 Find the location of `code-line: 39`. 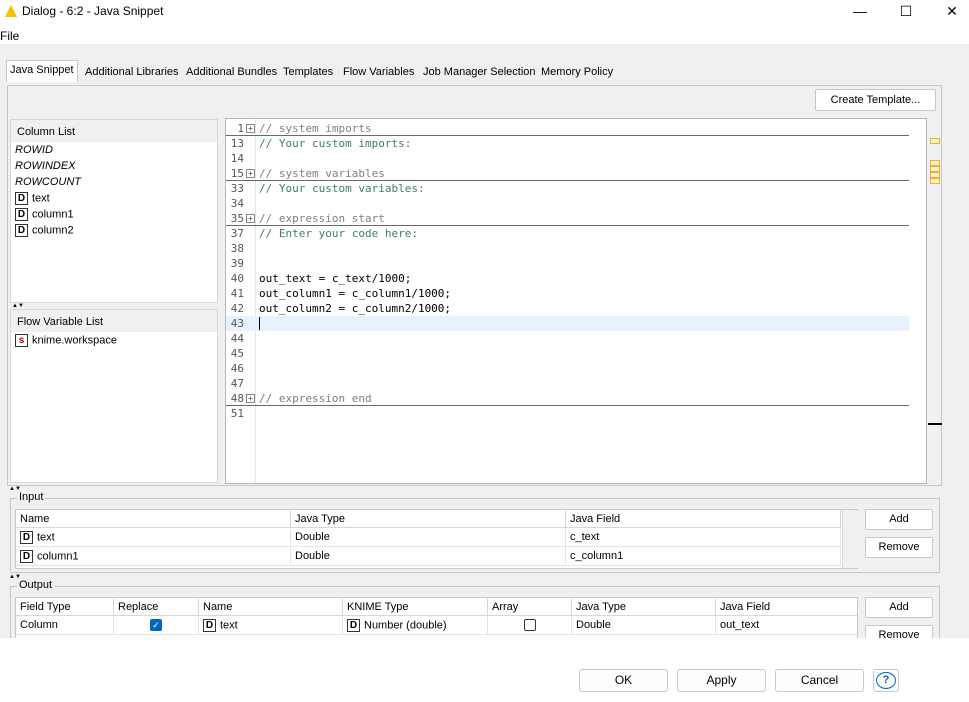

code-line: 39 is located at coordinates (567, 263).